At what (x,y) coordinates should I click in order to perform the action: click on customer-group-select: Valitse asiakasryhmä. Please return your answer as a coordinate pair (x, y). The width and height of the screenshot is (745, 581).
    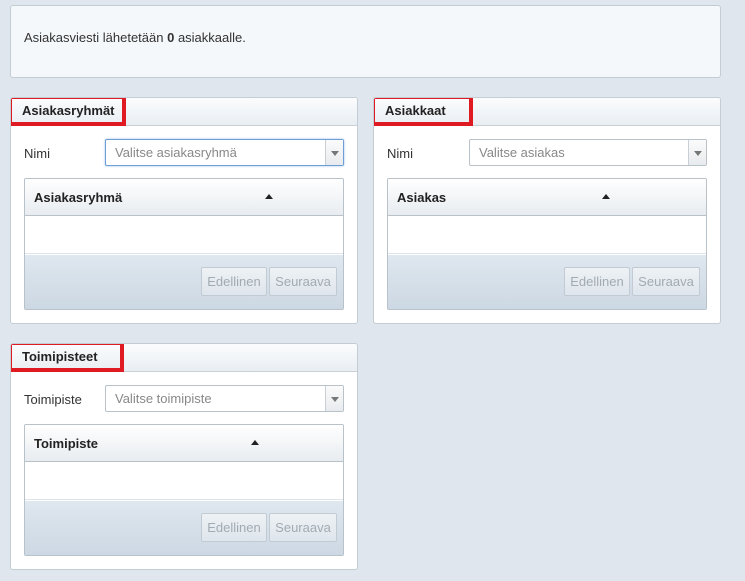
    Looking at the image, I should click on (224, 152).